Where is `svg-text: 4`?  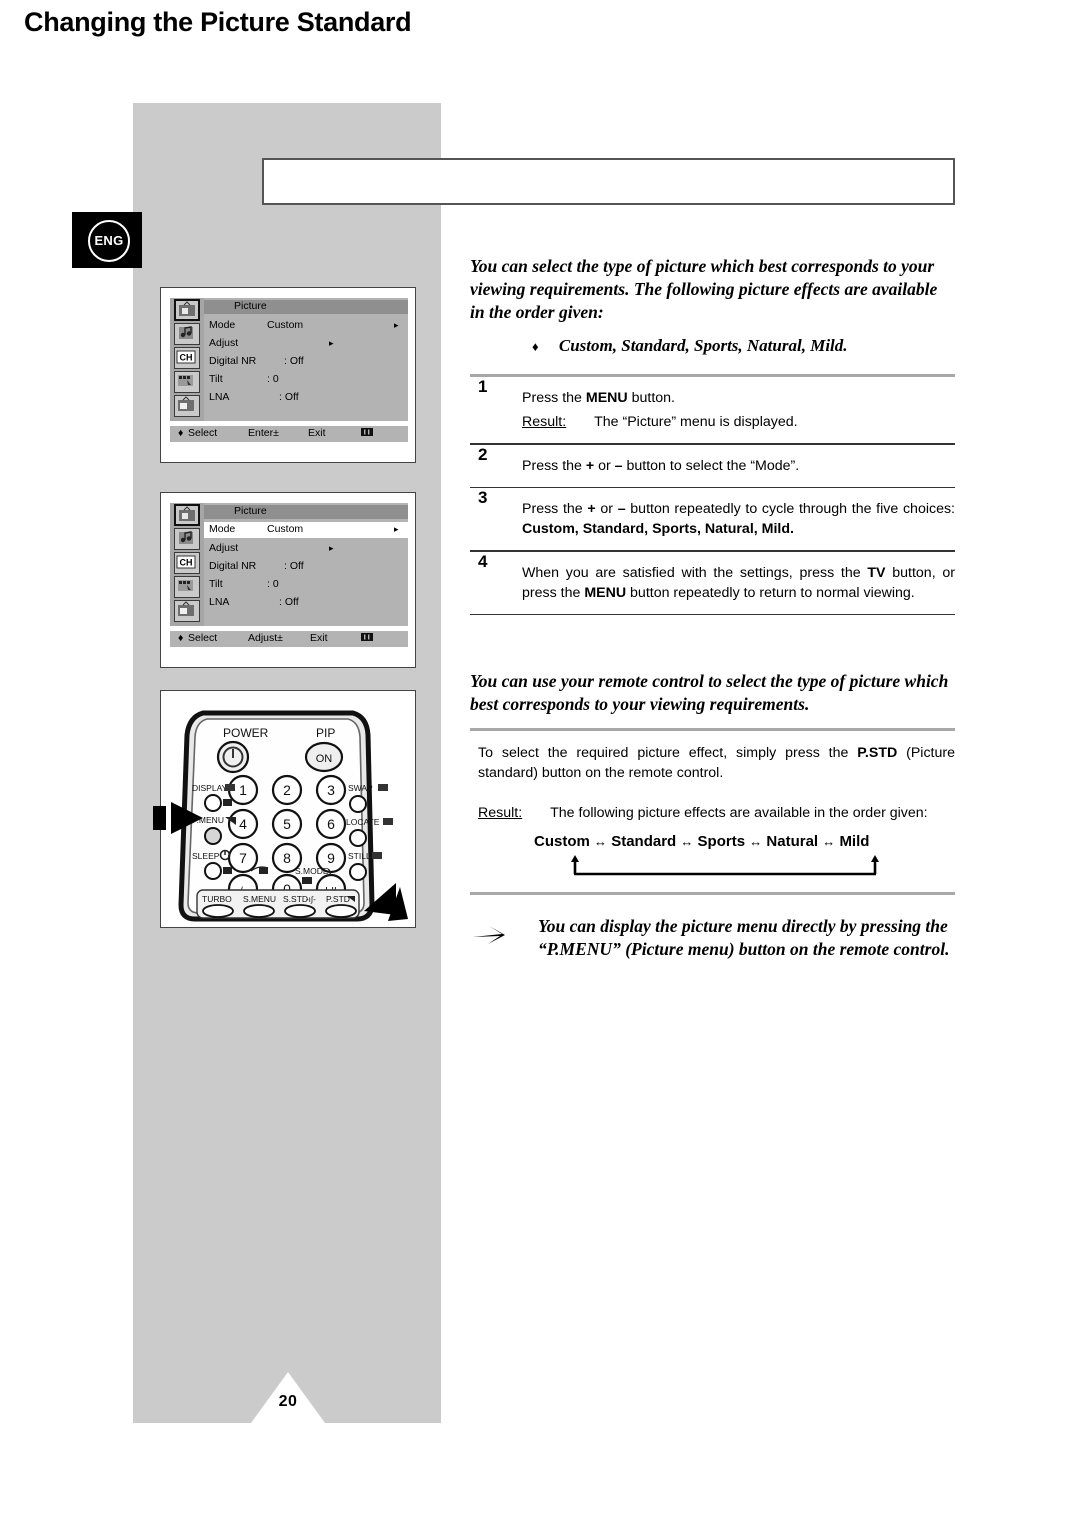
svg-text: 4 is located at coordinates (243, 824).